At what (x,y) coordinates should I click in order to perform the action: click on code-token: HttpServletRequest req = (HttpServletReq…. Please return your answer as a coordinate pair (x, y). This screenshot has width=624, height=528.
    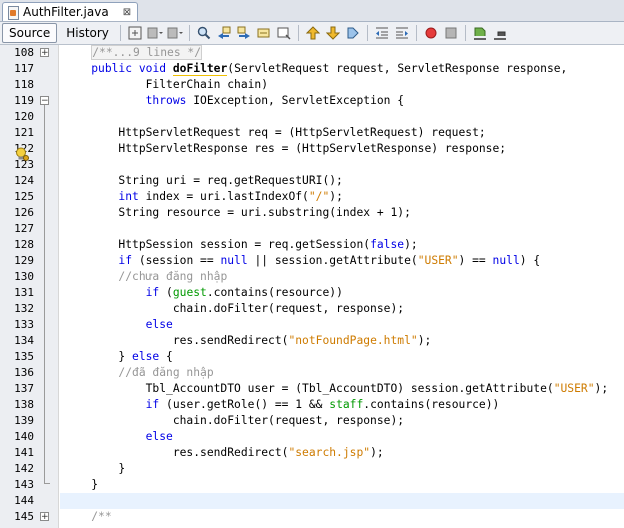
    Looking at the image, I should click on (275, 132).